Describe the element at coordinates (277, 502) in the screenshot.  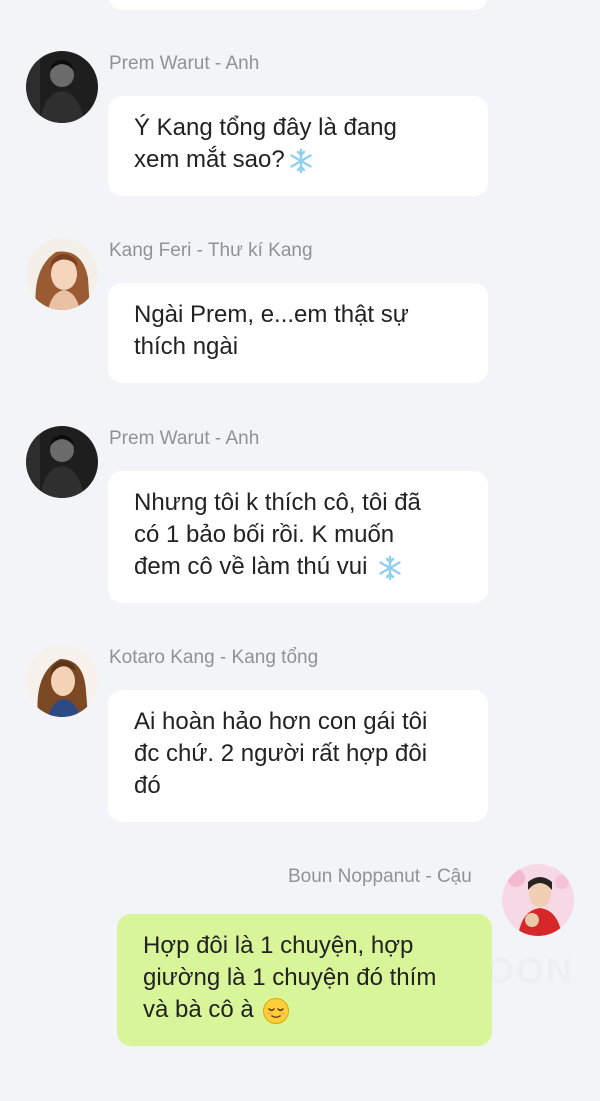
I see `message-line: Nhưng tôi k thích cô, tôi đã` at that location.